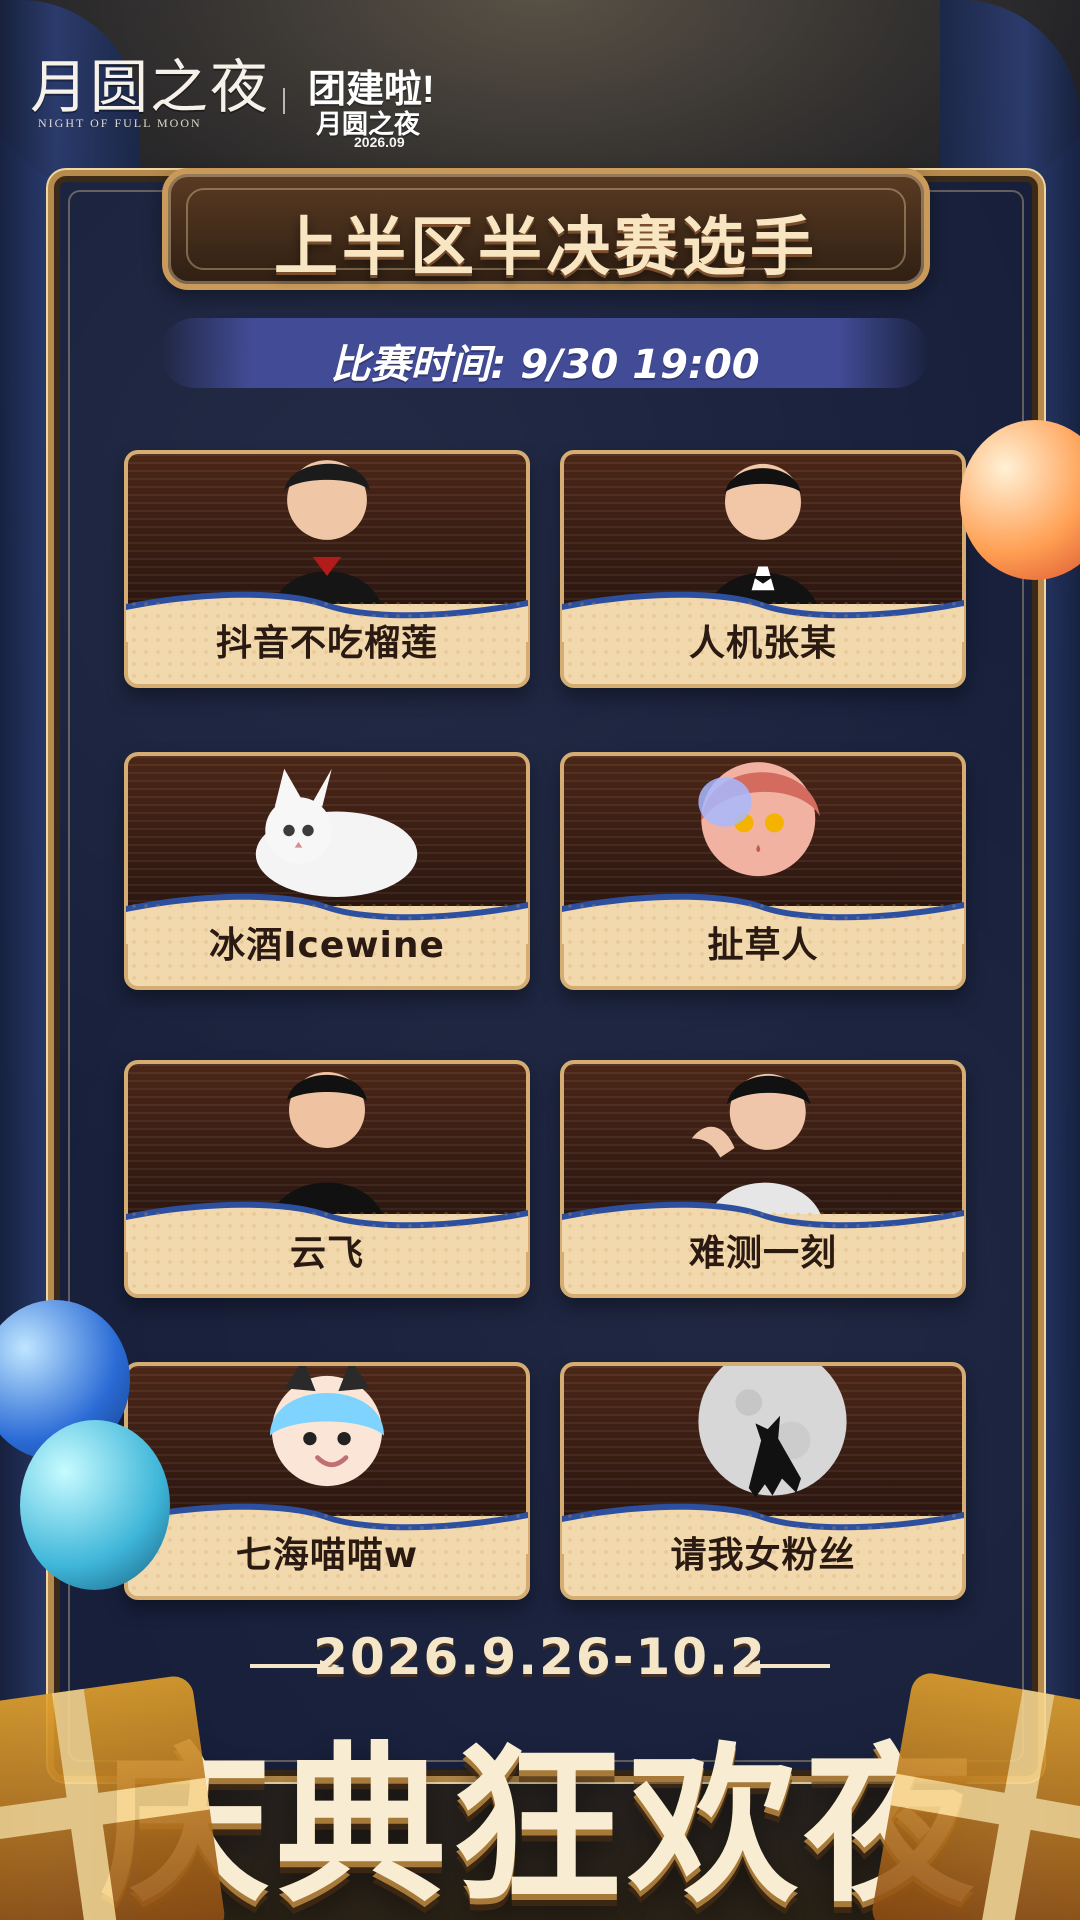 This screenshot has height=1920, width=1080. Describe the element at coordinates (762, 643) in the screenshot. I see `player-name: 人机张某` at that location.